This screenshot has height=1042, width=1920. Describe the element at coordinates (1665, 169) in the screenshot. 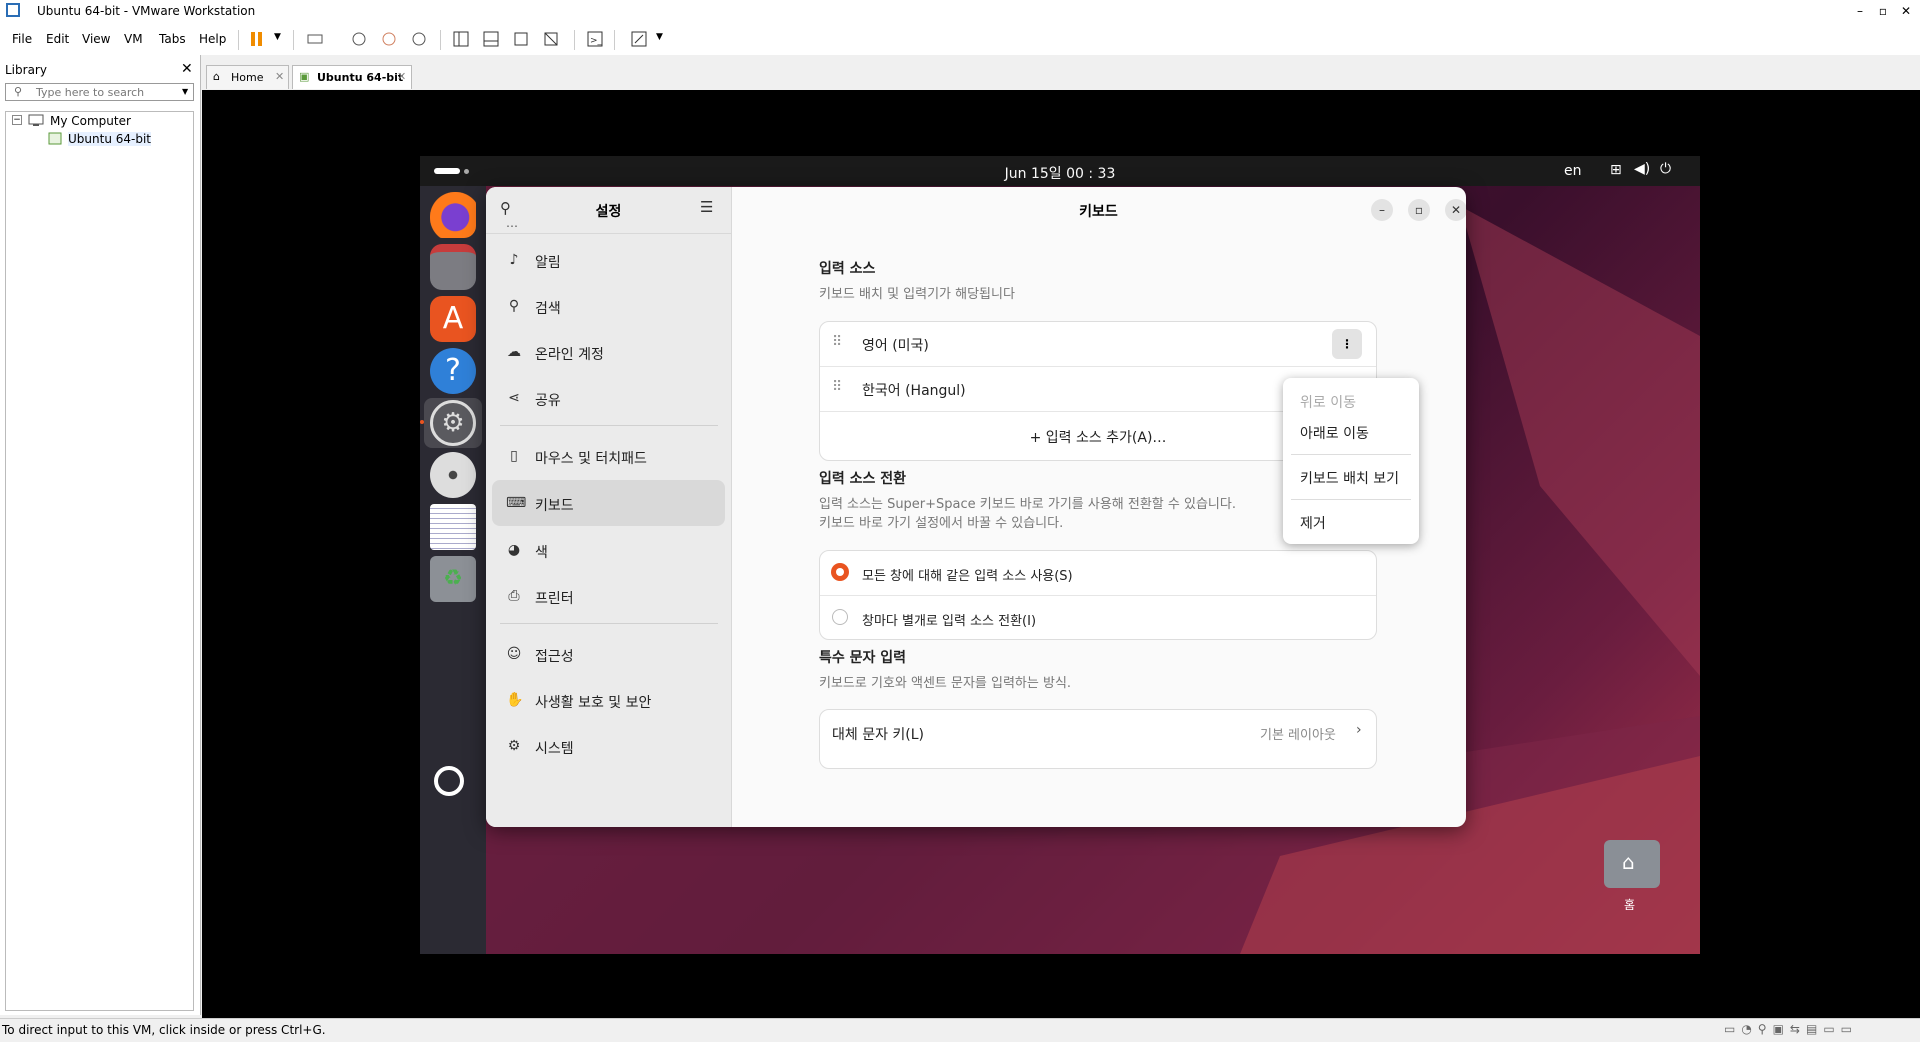

I see `power-icon: ⏻` at that location.